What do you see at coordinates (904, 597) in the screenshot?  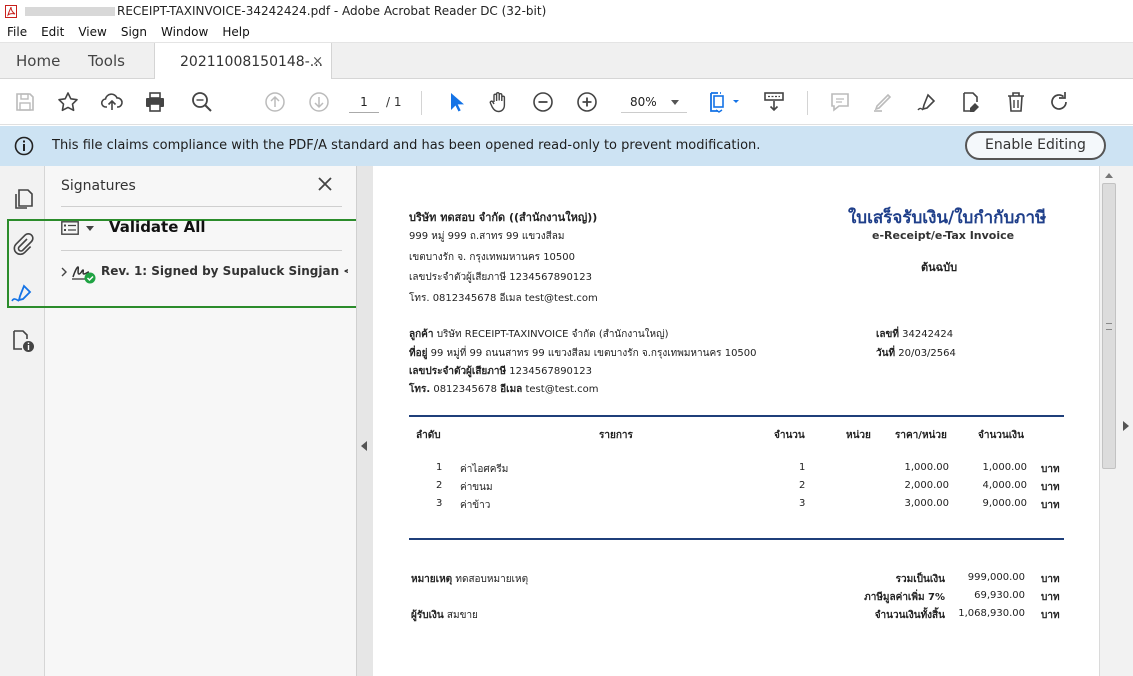 I see `vat-label: ภาษีมูลค่าเพิ่ม 7%` at bounding box center [904, 597].